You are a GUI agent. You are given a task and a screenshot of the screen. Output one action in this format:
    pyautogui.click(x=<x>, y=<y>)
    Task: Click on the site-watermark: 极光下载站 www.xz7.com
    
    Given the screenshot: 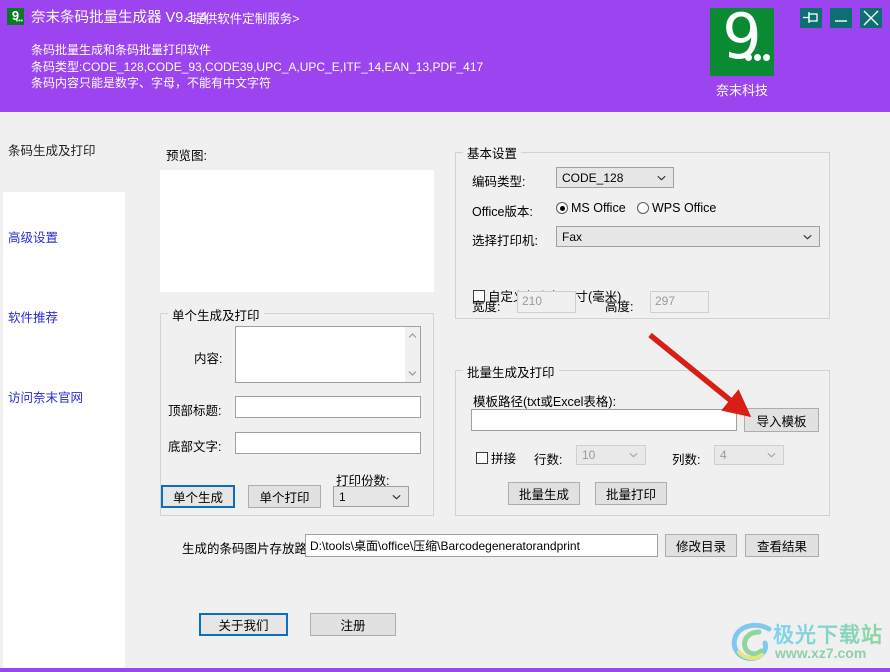 What is the action you would take?
    pyautogui.click(x=806, y=643)
    